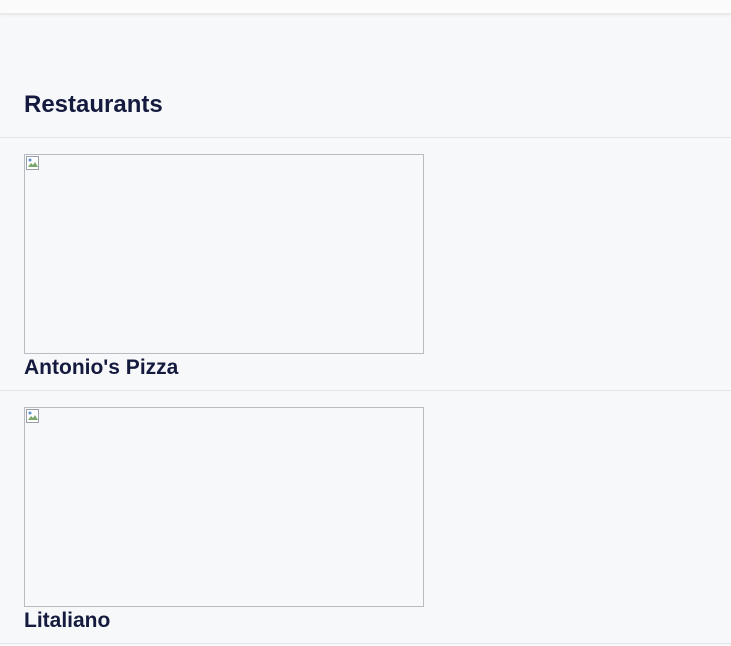 The image size is (731, 646). I want to click on restaurant-name: Antonio's Pizza, so click(101, 368).